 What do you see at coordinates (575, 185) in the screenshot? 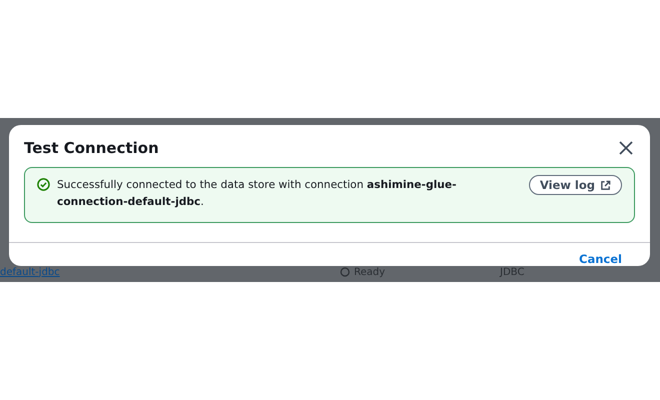
I see `view-log-button: View log` at bounding box center [575, 185].